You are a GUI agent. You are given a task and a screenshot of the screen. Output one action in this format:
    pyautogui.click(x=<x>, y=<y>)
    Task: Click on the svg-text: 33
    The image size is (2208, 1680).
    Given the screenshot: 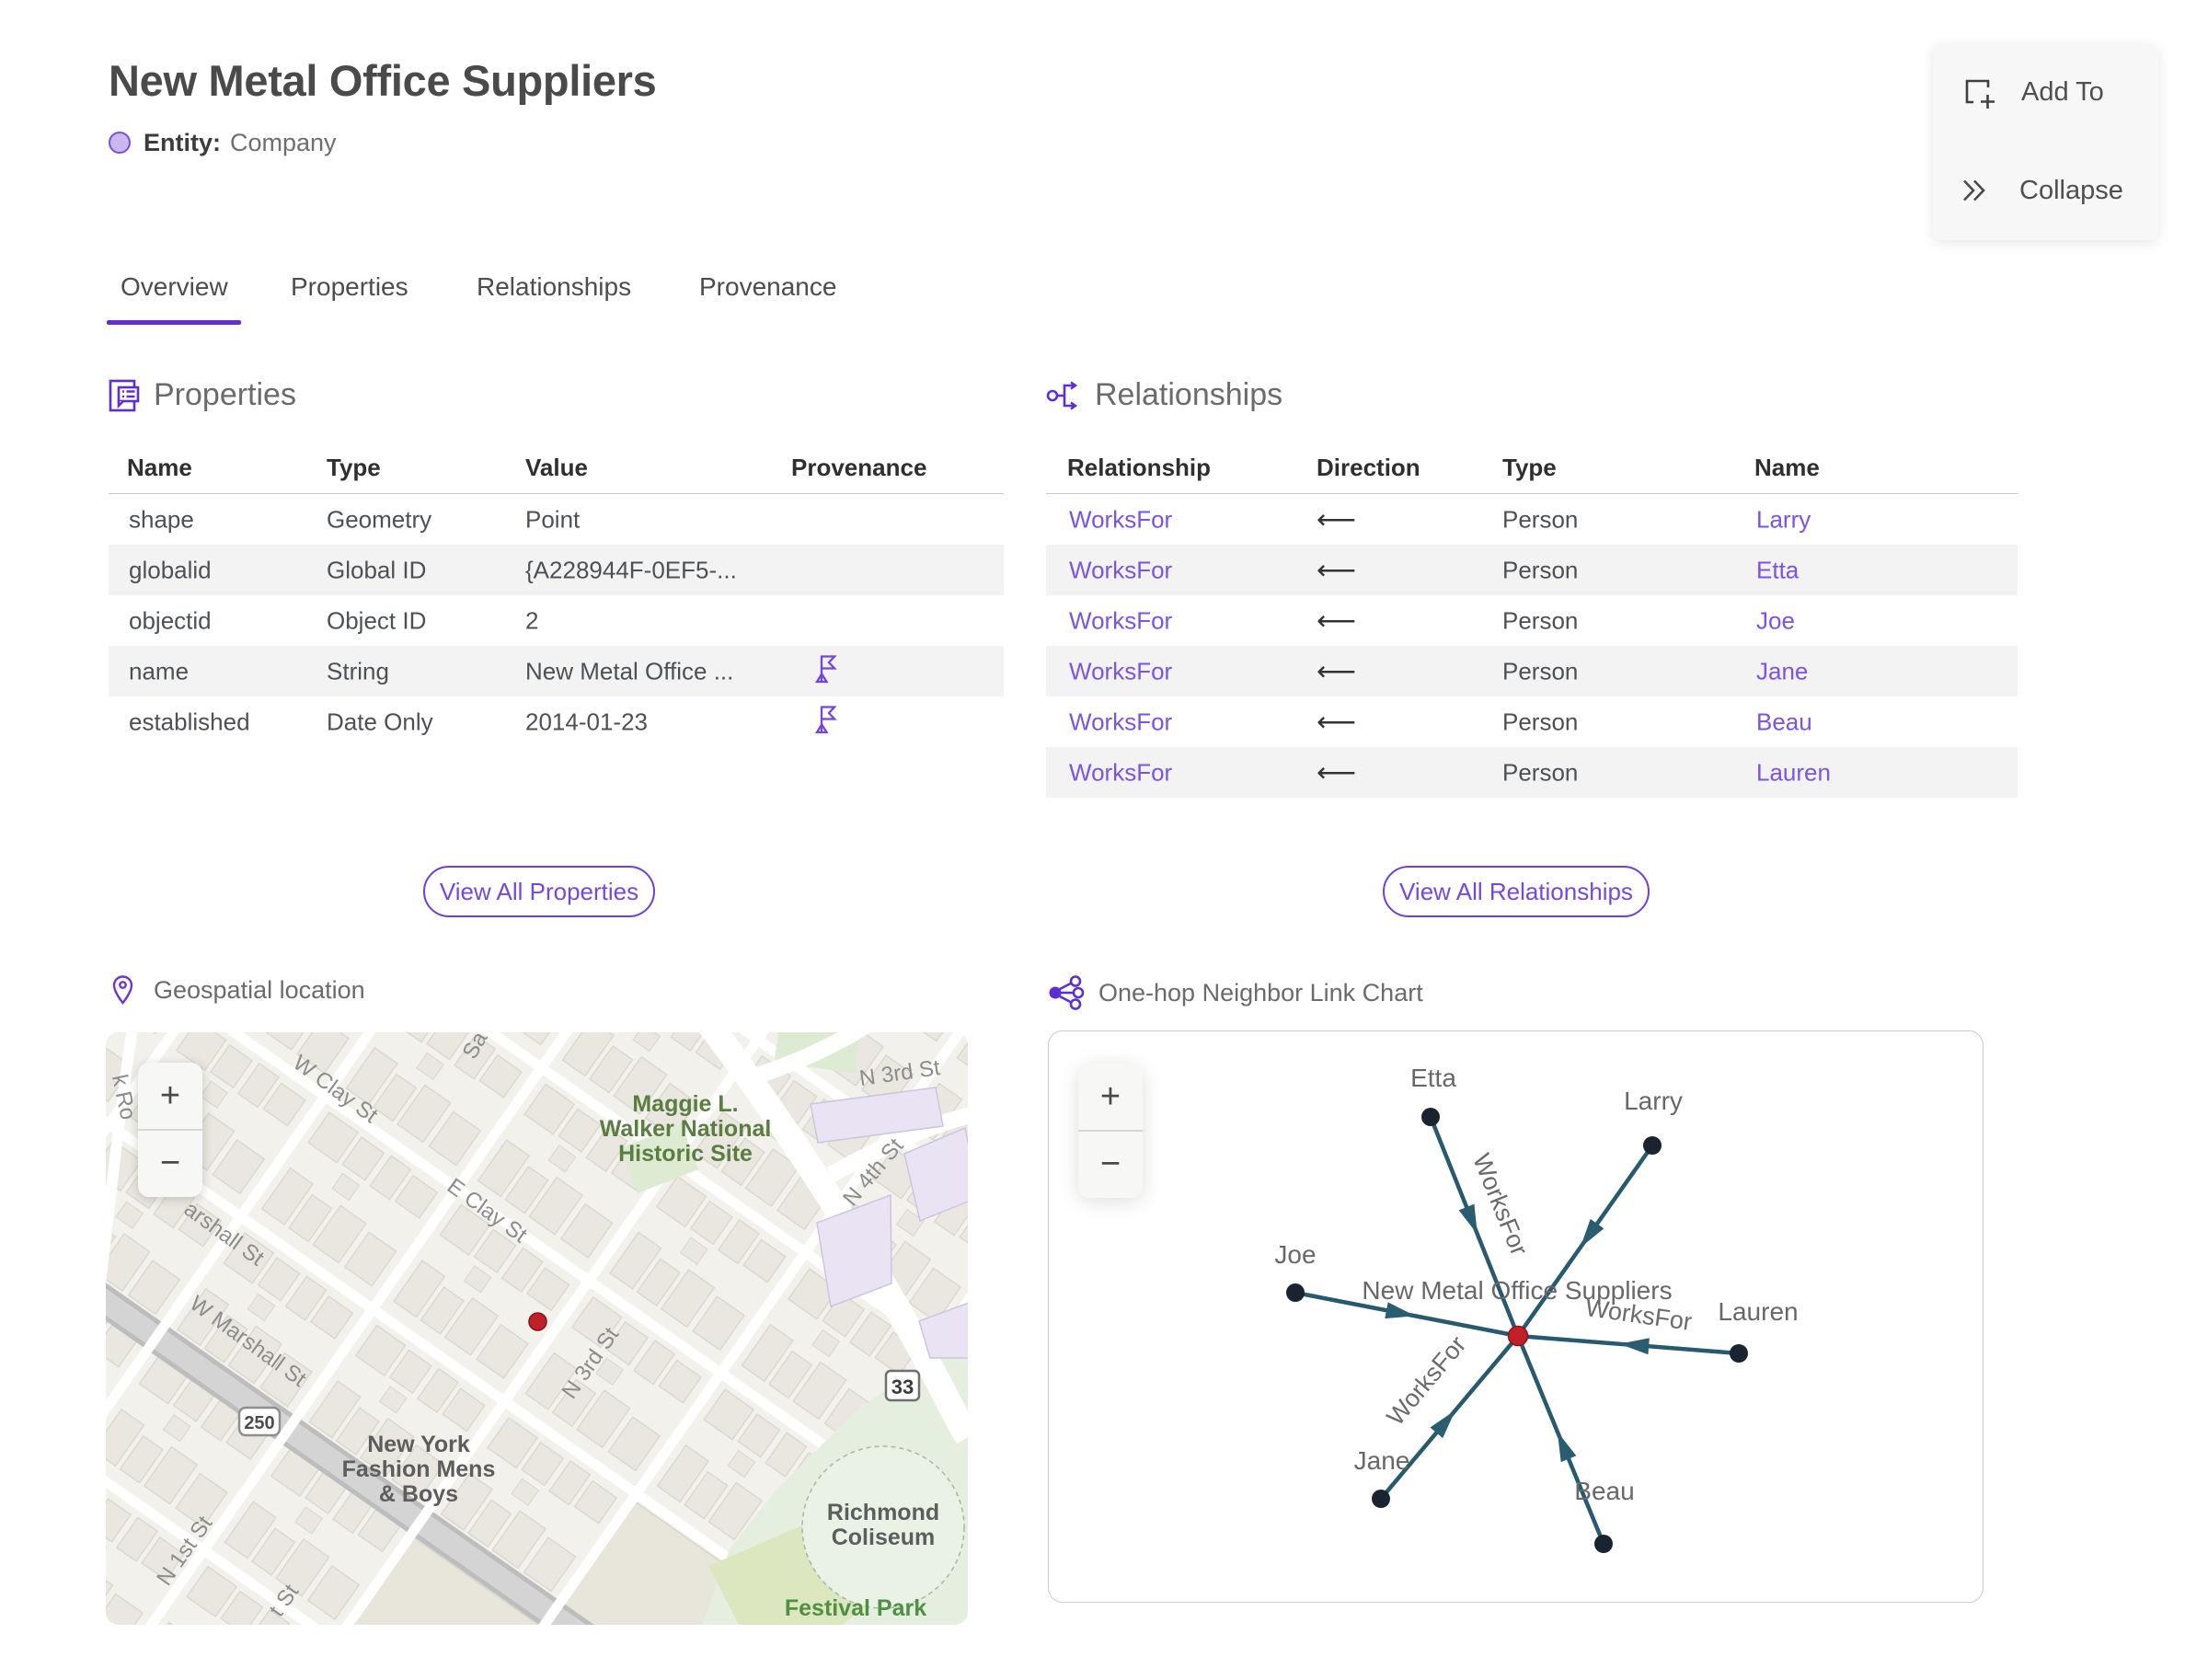 What is the action you would take?
    pyautogui.click(x=902, y=1386)
    